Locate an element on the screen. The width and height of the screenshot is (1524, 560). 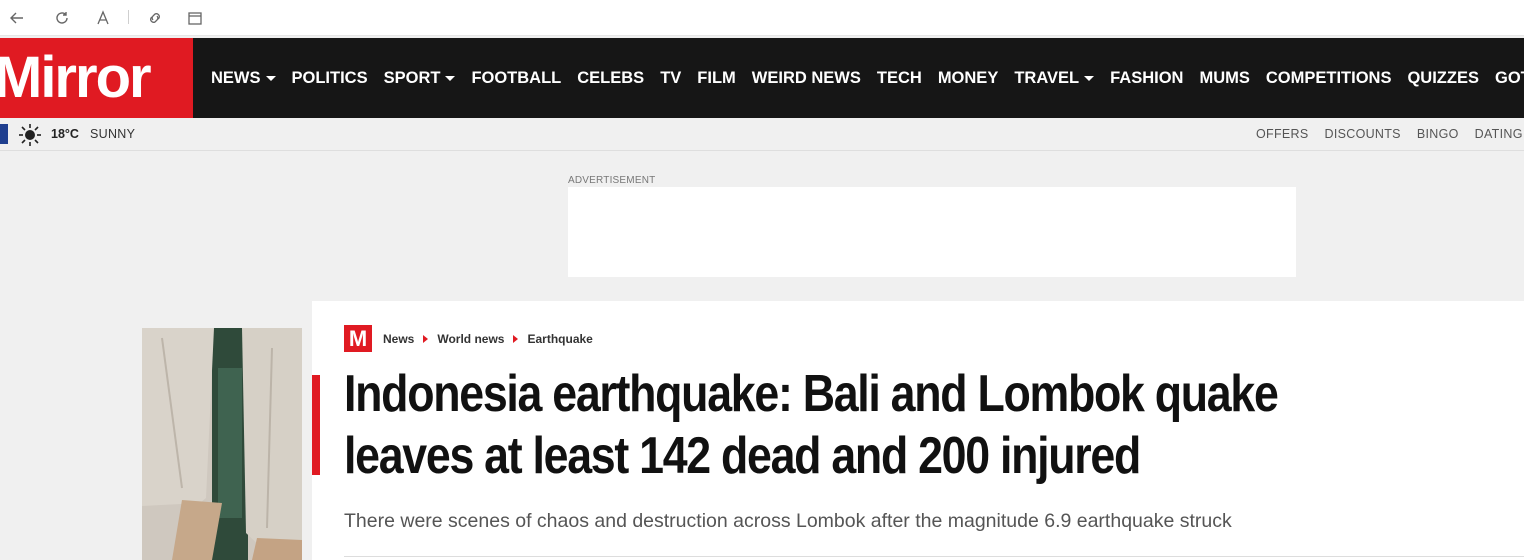
mirror-logo: Mirror is located at coordinates (96, 78).